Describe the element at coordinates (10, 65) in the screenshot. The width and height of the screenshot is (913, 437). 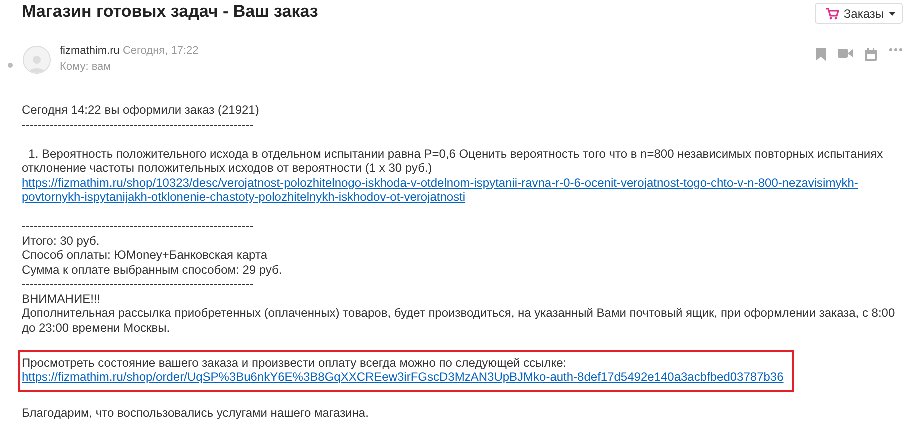
I see `unread-dot` at that location.